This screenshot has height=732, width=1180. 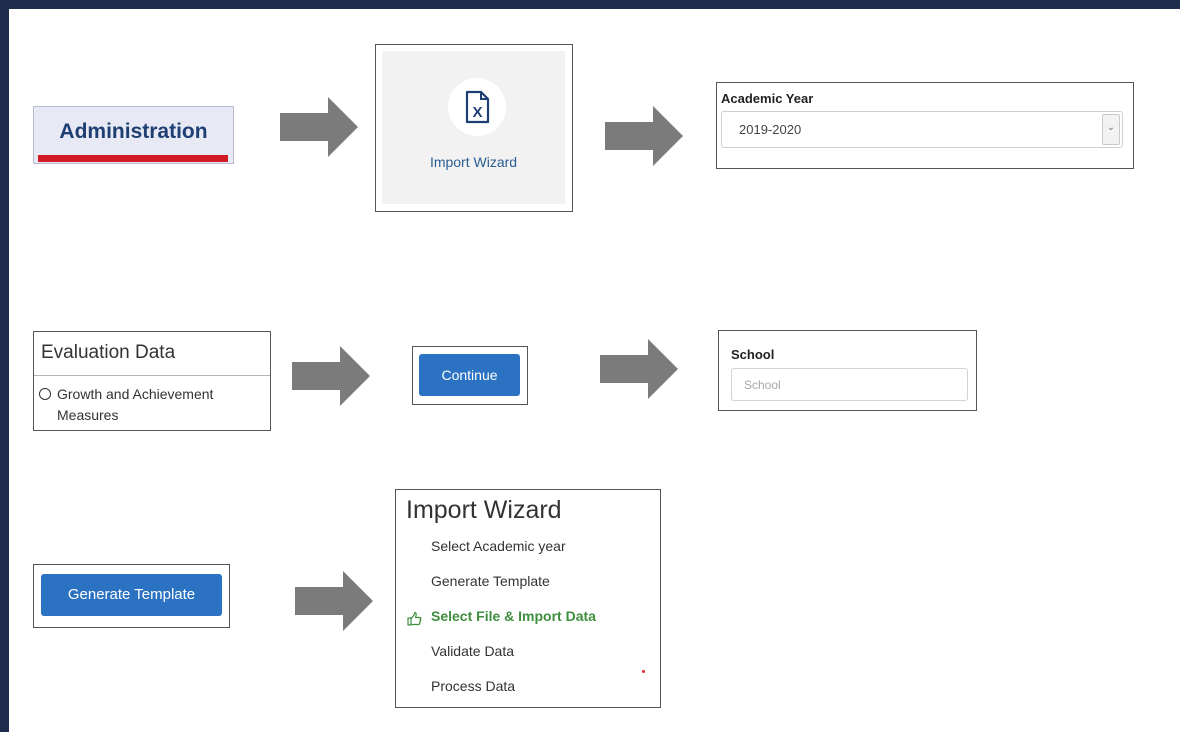 What do you see at coordinates (473, 162) in the screenshot?
I see `import-wizard-tile-label: Import Wizard` at bounding box center [473, 162].